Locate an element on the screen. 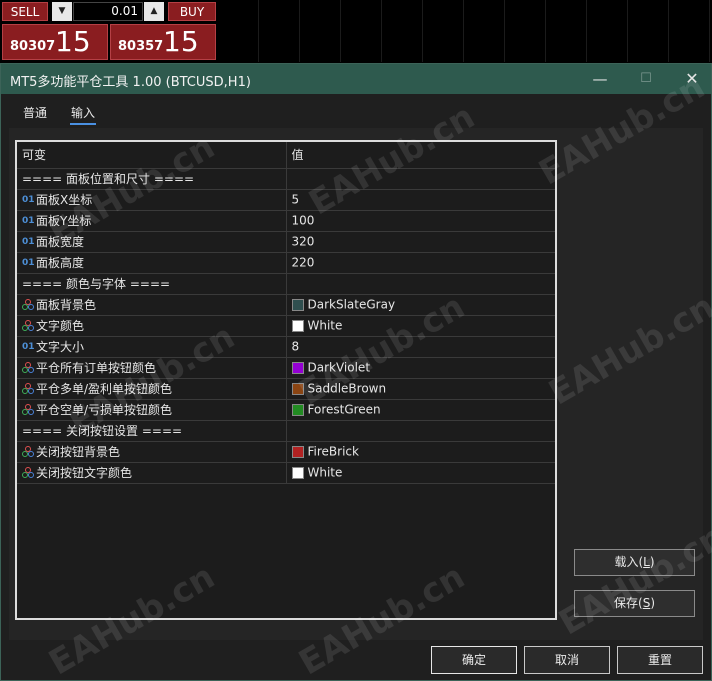 The width and height of the screenshot is (712, 681). parameter-row: 01面板高度 220 is located at coordinates (286, 263).